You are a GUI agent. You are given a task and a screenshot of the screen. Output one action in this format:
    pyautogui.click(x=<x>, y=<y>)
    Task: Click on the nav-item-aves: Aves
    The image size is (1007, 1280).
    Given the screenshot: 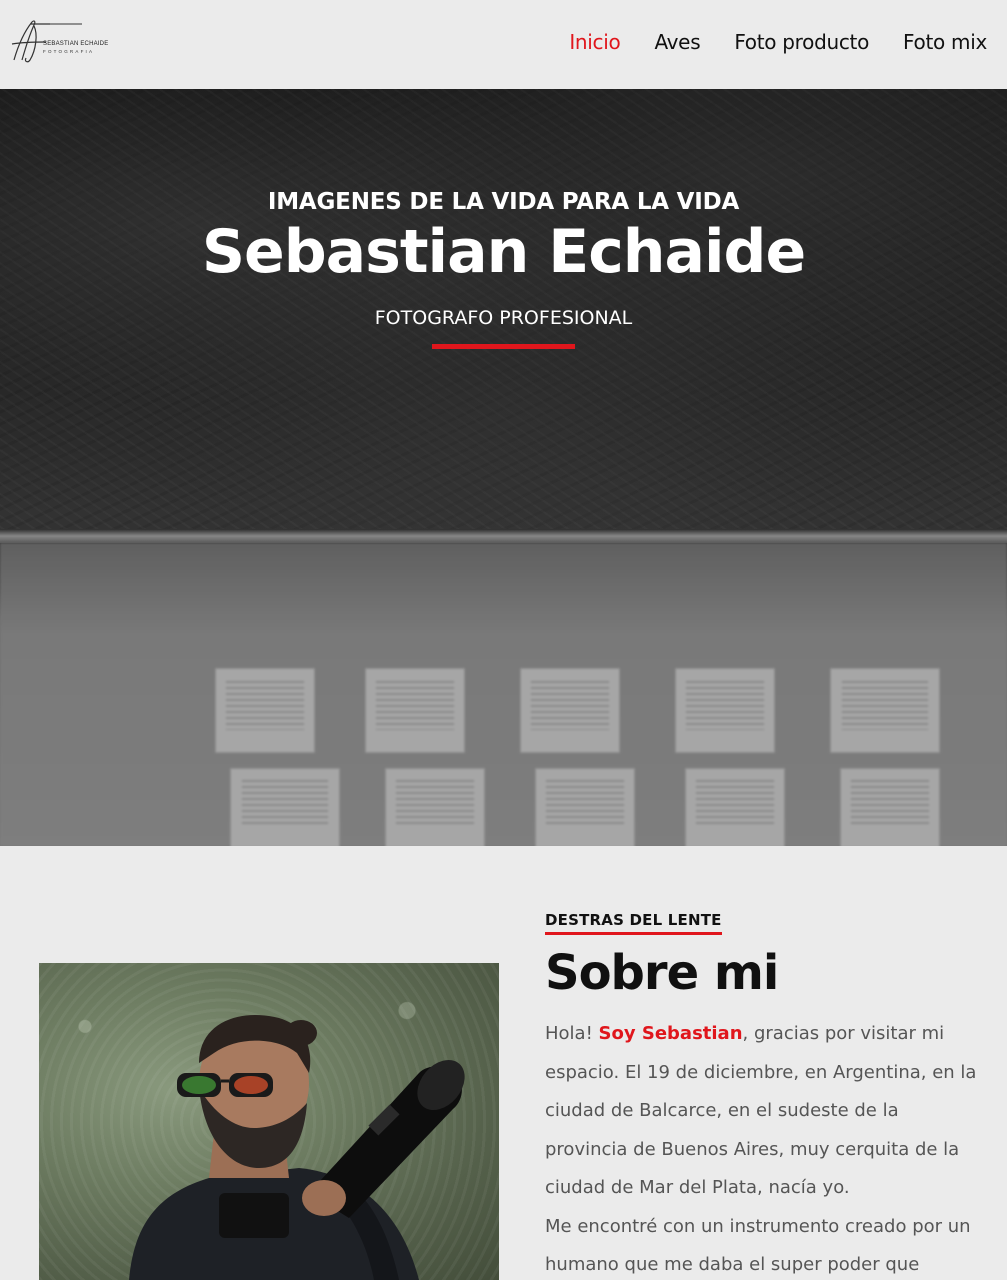 What is the action you would take?
    pyautogui.click(x=677, y=42)
    